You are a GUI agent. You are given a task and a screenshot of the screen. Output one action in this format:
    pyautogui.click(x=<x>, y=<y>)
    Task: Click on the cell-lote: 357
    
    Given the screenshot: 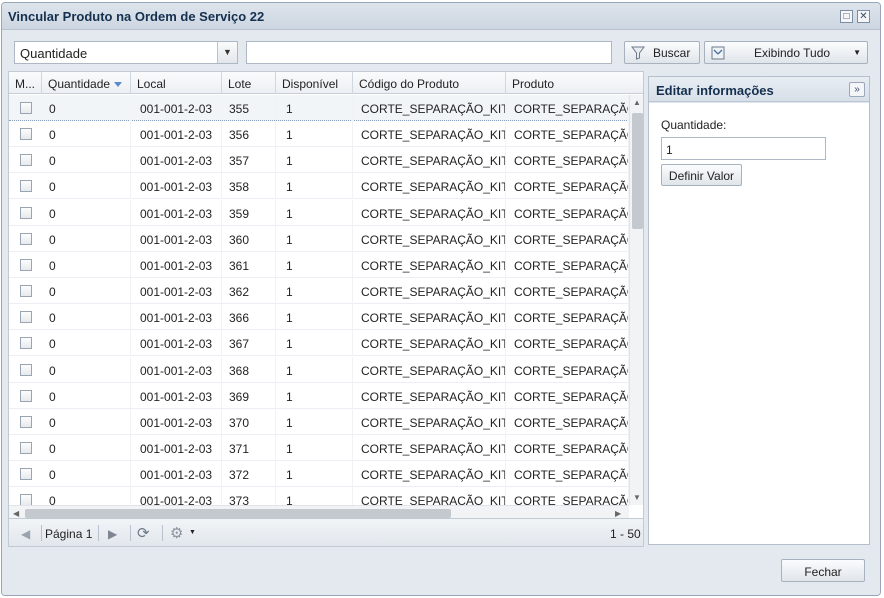 What is the action you would take?
    pyautogui.click(x=252, y=160)
    